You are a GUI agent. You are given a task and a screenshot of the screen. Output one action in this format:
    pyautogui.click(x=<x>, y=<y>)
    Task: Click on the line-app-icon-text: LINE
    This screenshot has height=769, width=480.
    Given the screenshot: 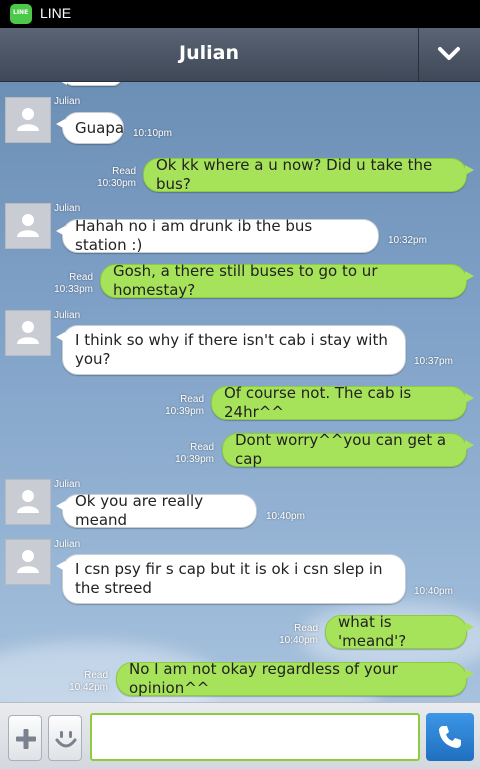 What is the action you would take?
    pyautogui.click(x=21, y=12)
    